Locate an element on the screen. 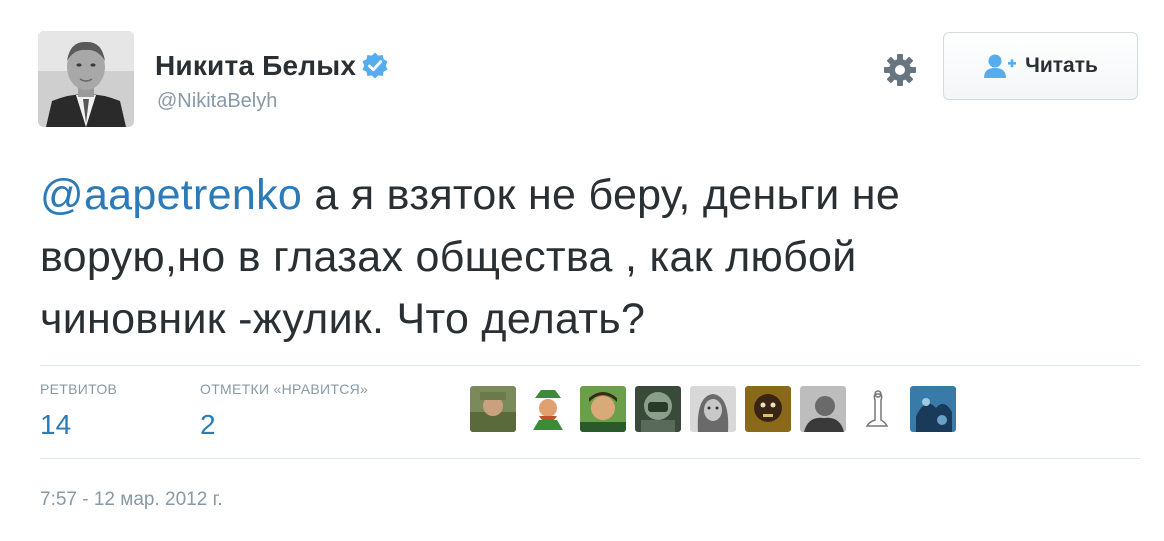  author-avatar is located at coordinates (86, 79).